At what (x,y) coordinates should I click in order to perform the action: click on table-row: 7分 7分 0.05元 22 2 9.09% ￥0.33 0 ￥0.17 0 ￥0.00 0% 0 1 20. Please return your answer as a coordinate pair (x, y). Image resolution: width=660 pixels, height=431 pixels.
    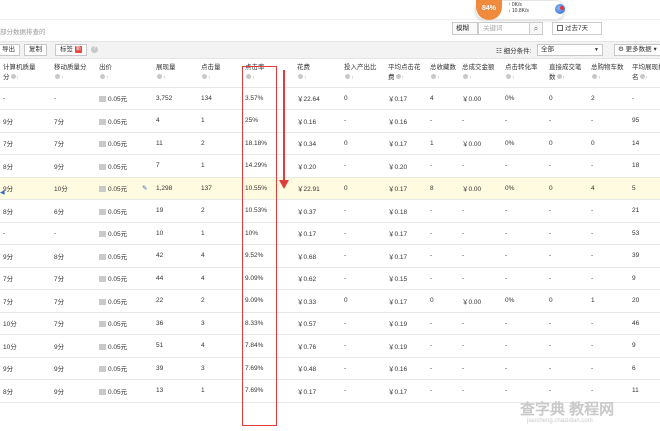
    Looking at the image, I should click on (330, 301).